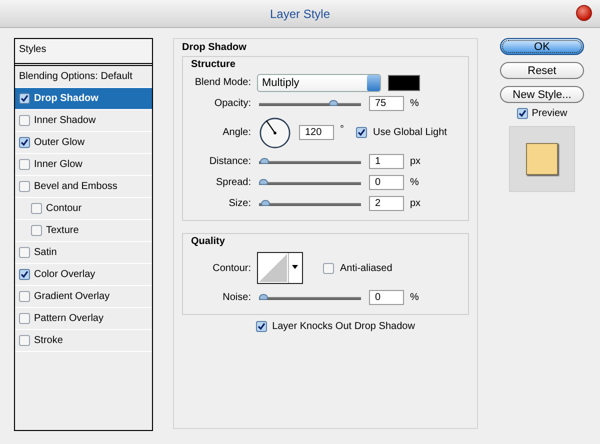 Image resolution: width=600 pixels, height=444 pixels. What do you see at coordinates (366, 268) in the screenshot?
I see `checkbox-label: Anti-aliased` at bounding box center [366, 268].